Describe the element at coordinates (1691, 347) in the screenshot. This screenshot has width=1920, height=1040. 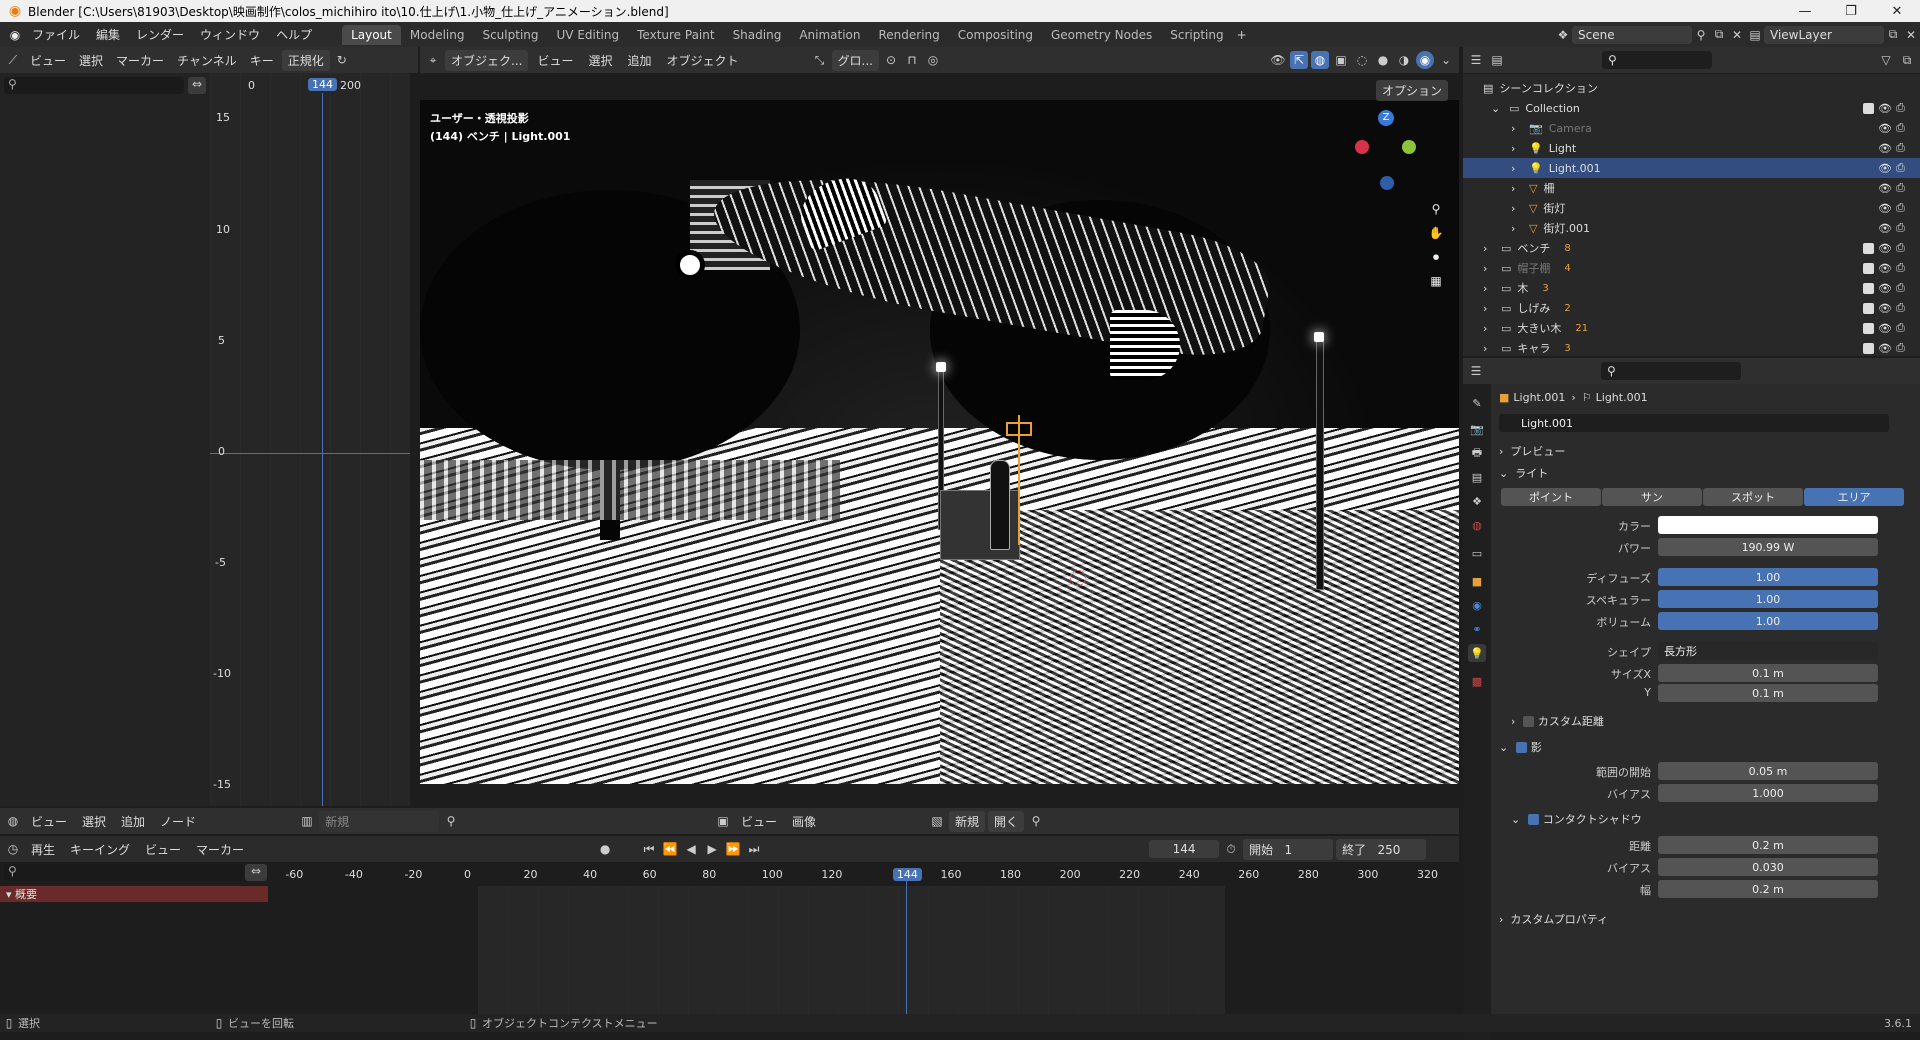
I see `outliner-item: › ▭ キャラ 3 👁 ⎙` at that location.